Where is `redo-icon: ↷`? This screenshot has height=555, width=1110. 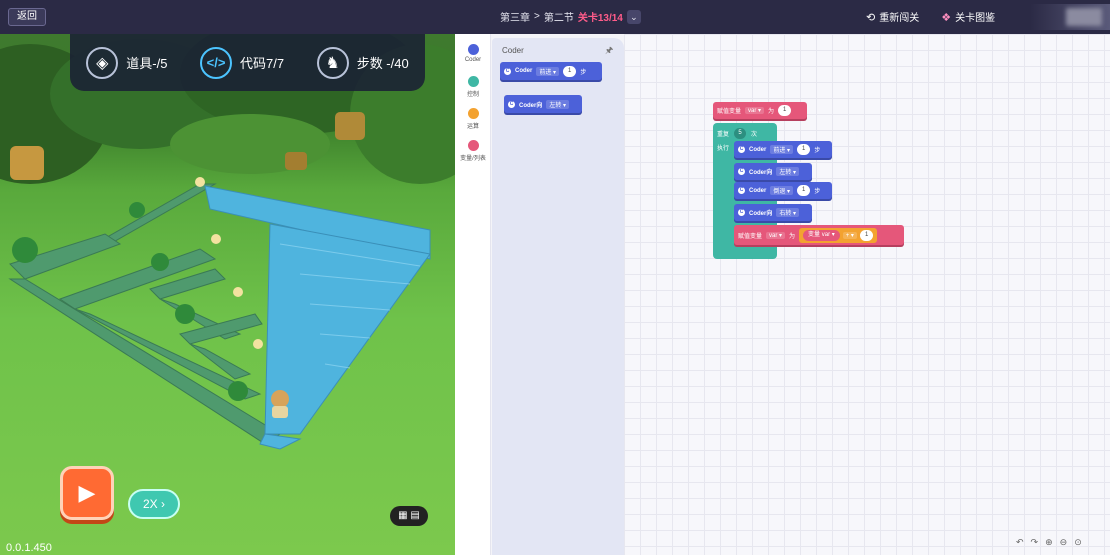
redo-icon: ↷ is located at coordinates (1035, 542).